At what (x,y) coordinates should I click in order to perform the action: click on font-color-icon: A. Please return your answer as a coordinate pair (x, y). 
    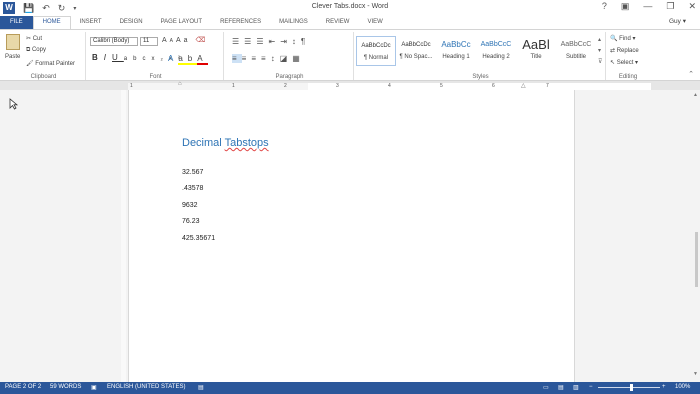
    Looking at the image, I should click on (202, 59).